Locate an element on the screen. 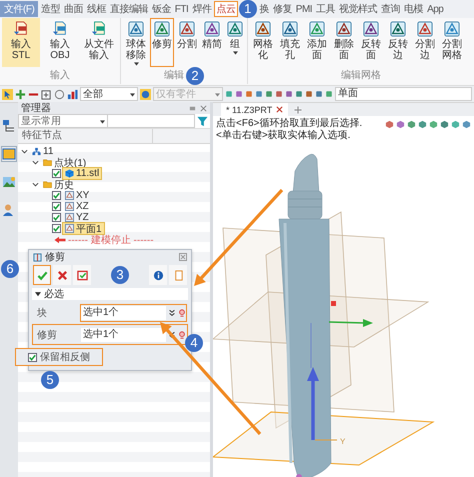  menu-tab: 线框 is located at coordinates (96, 9).